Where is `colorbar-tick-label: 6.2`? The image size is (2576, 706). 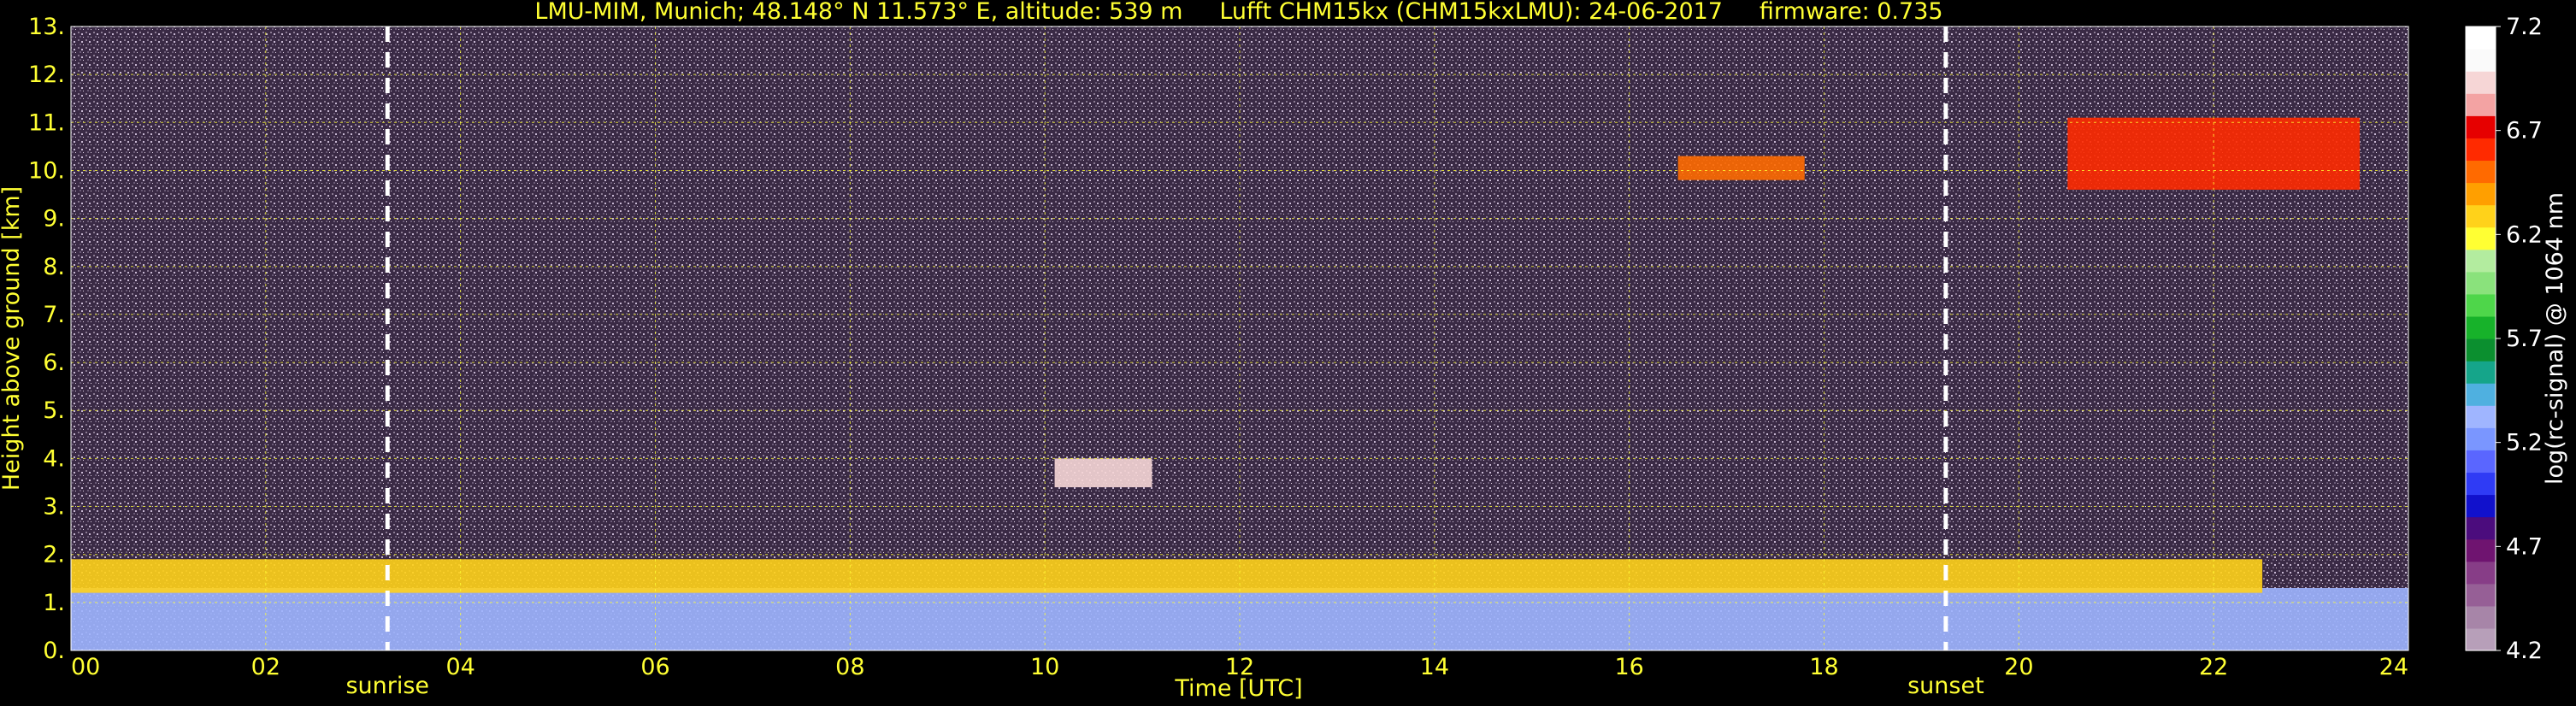 colorbar-tick-label: 6.2 is located at coordinates (2524, 234).